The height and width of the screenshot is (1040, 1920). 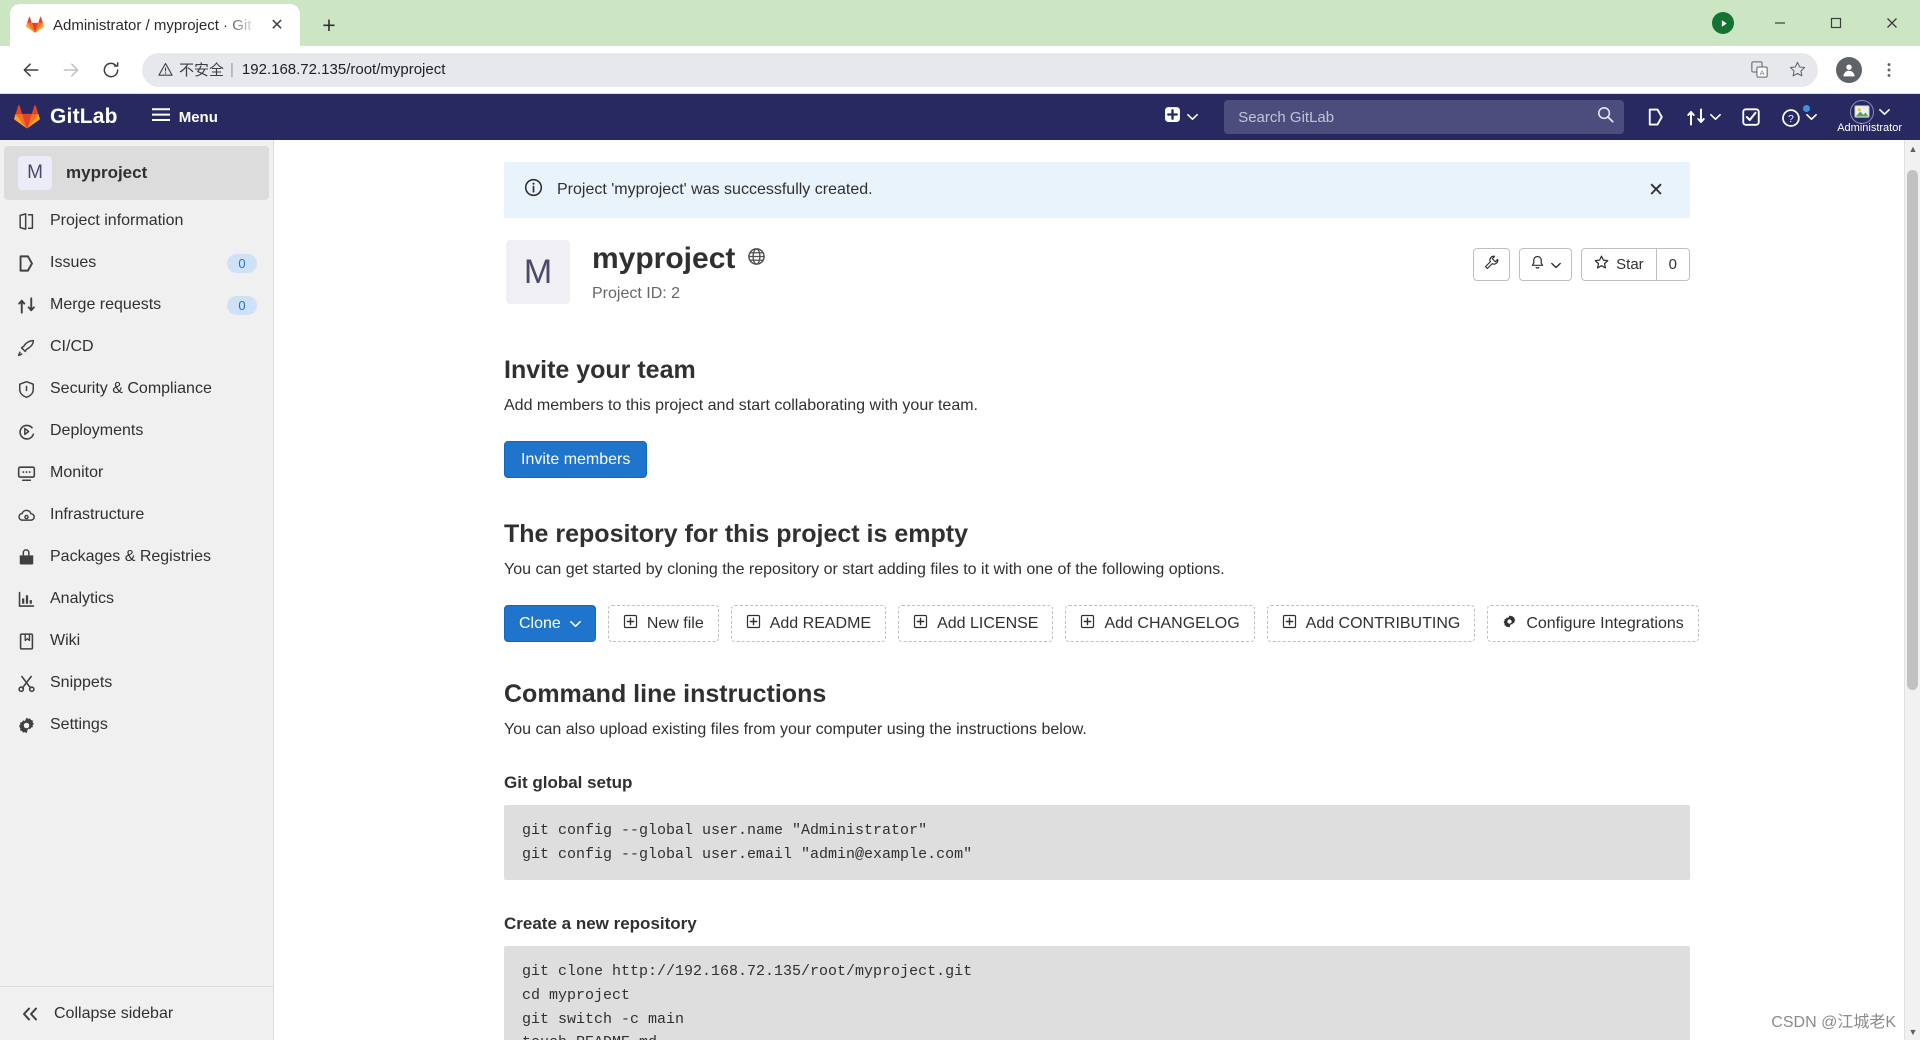 I want to click on sidebar-item-wiki: Wiki, so click(x=136, y=641).